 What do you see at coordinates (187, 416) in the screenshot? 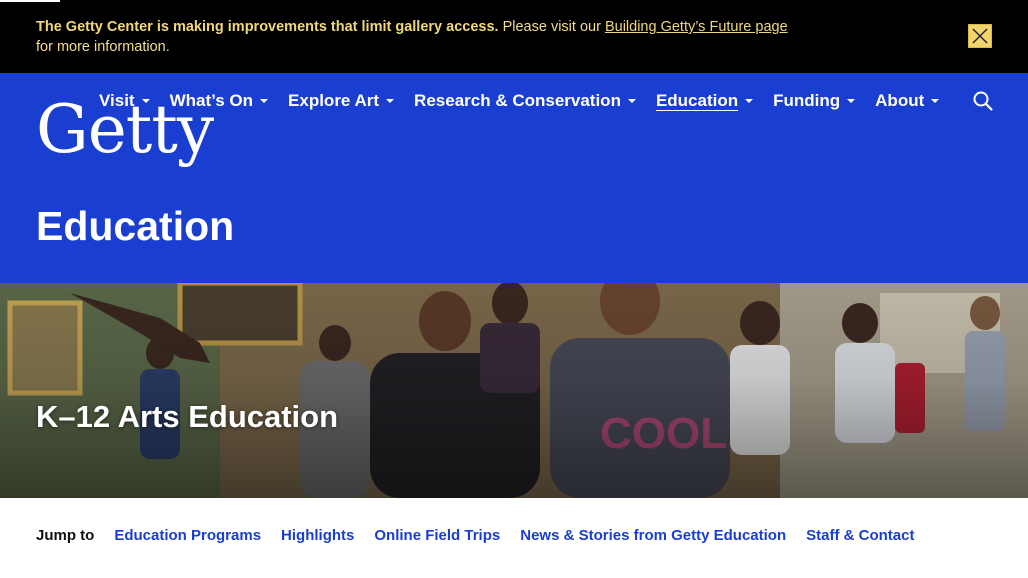
I see `hero-title: K–12 Arts Education` at bounding box center [187, 416].